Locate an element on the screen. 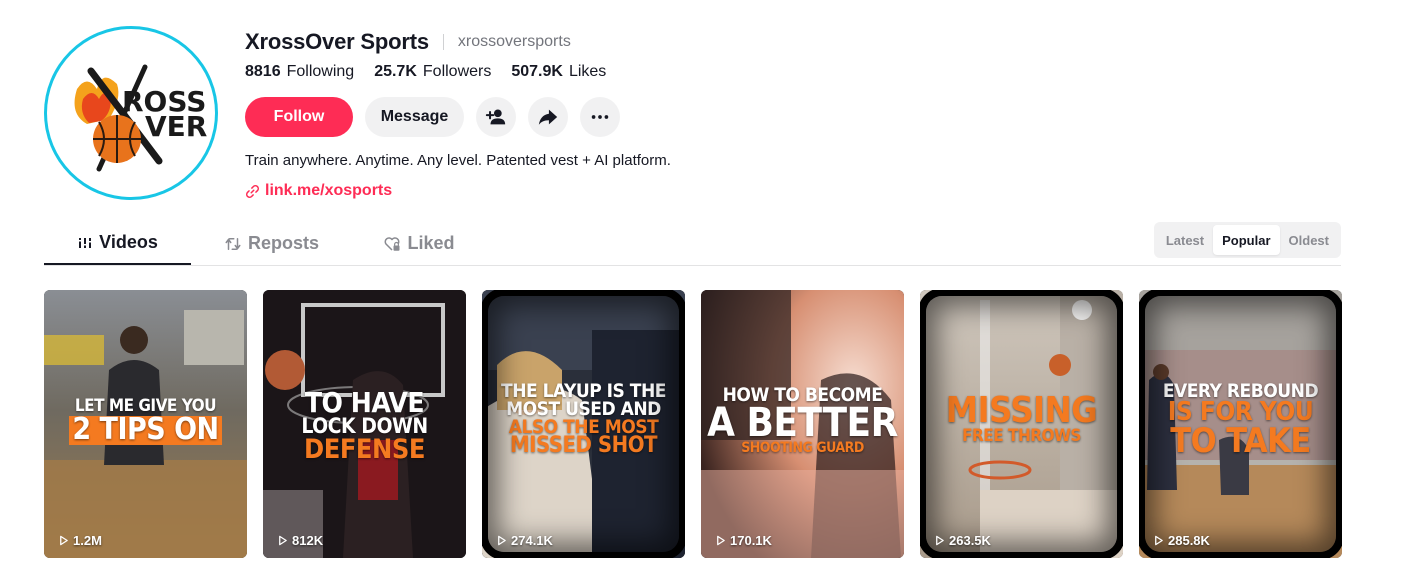 This screenshot has height=573, width=1409. tab-videos: Videos is located at coordinates (117, 243).